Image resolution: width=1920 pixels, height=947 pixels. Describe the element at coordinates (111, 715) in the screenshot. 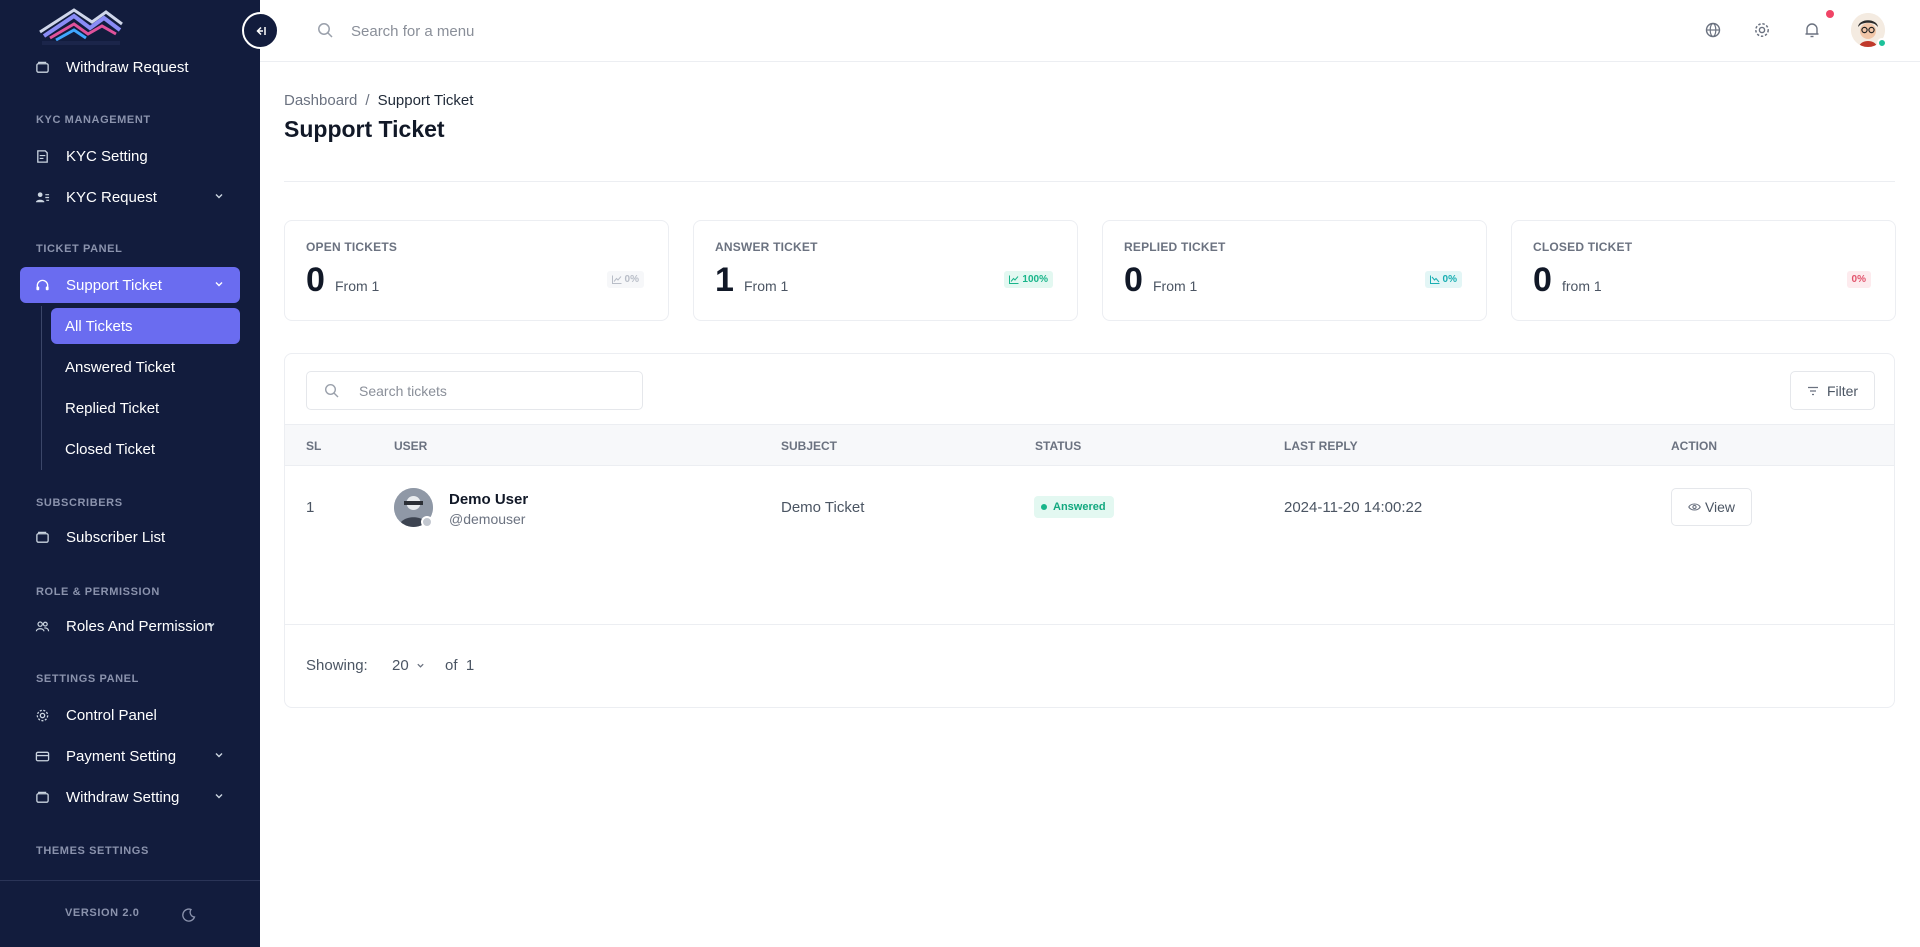

I see `sidebar-item-label: Control Panel` at that location.